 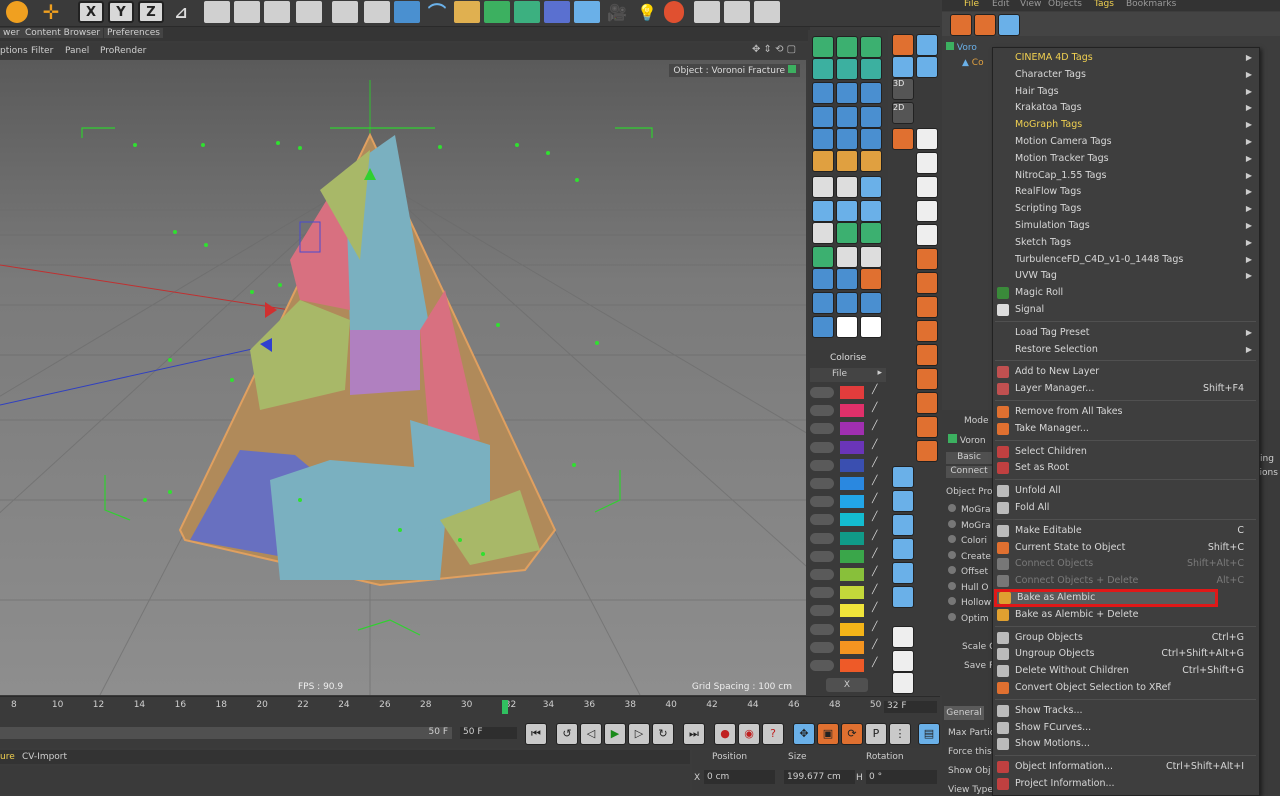 I want to click on cloner-icon, so click(x=847, y=47).